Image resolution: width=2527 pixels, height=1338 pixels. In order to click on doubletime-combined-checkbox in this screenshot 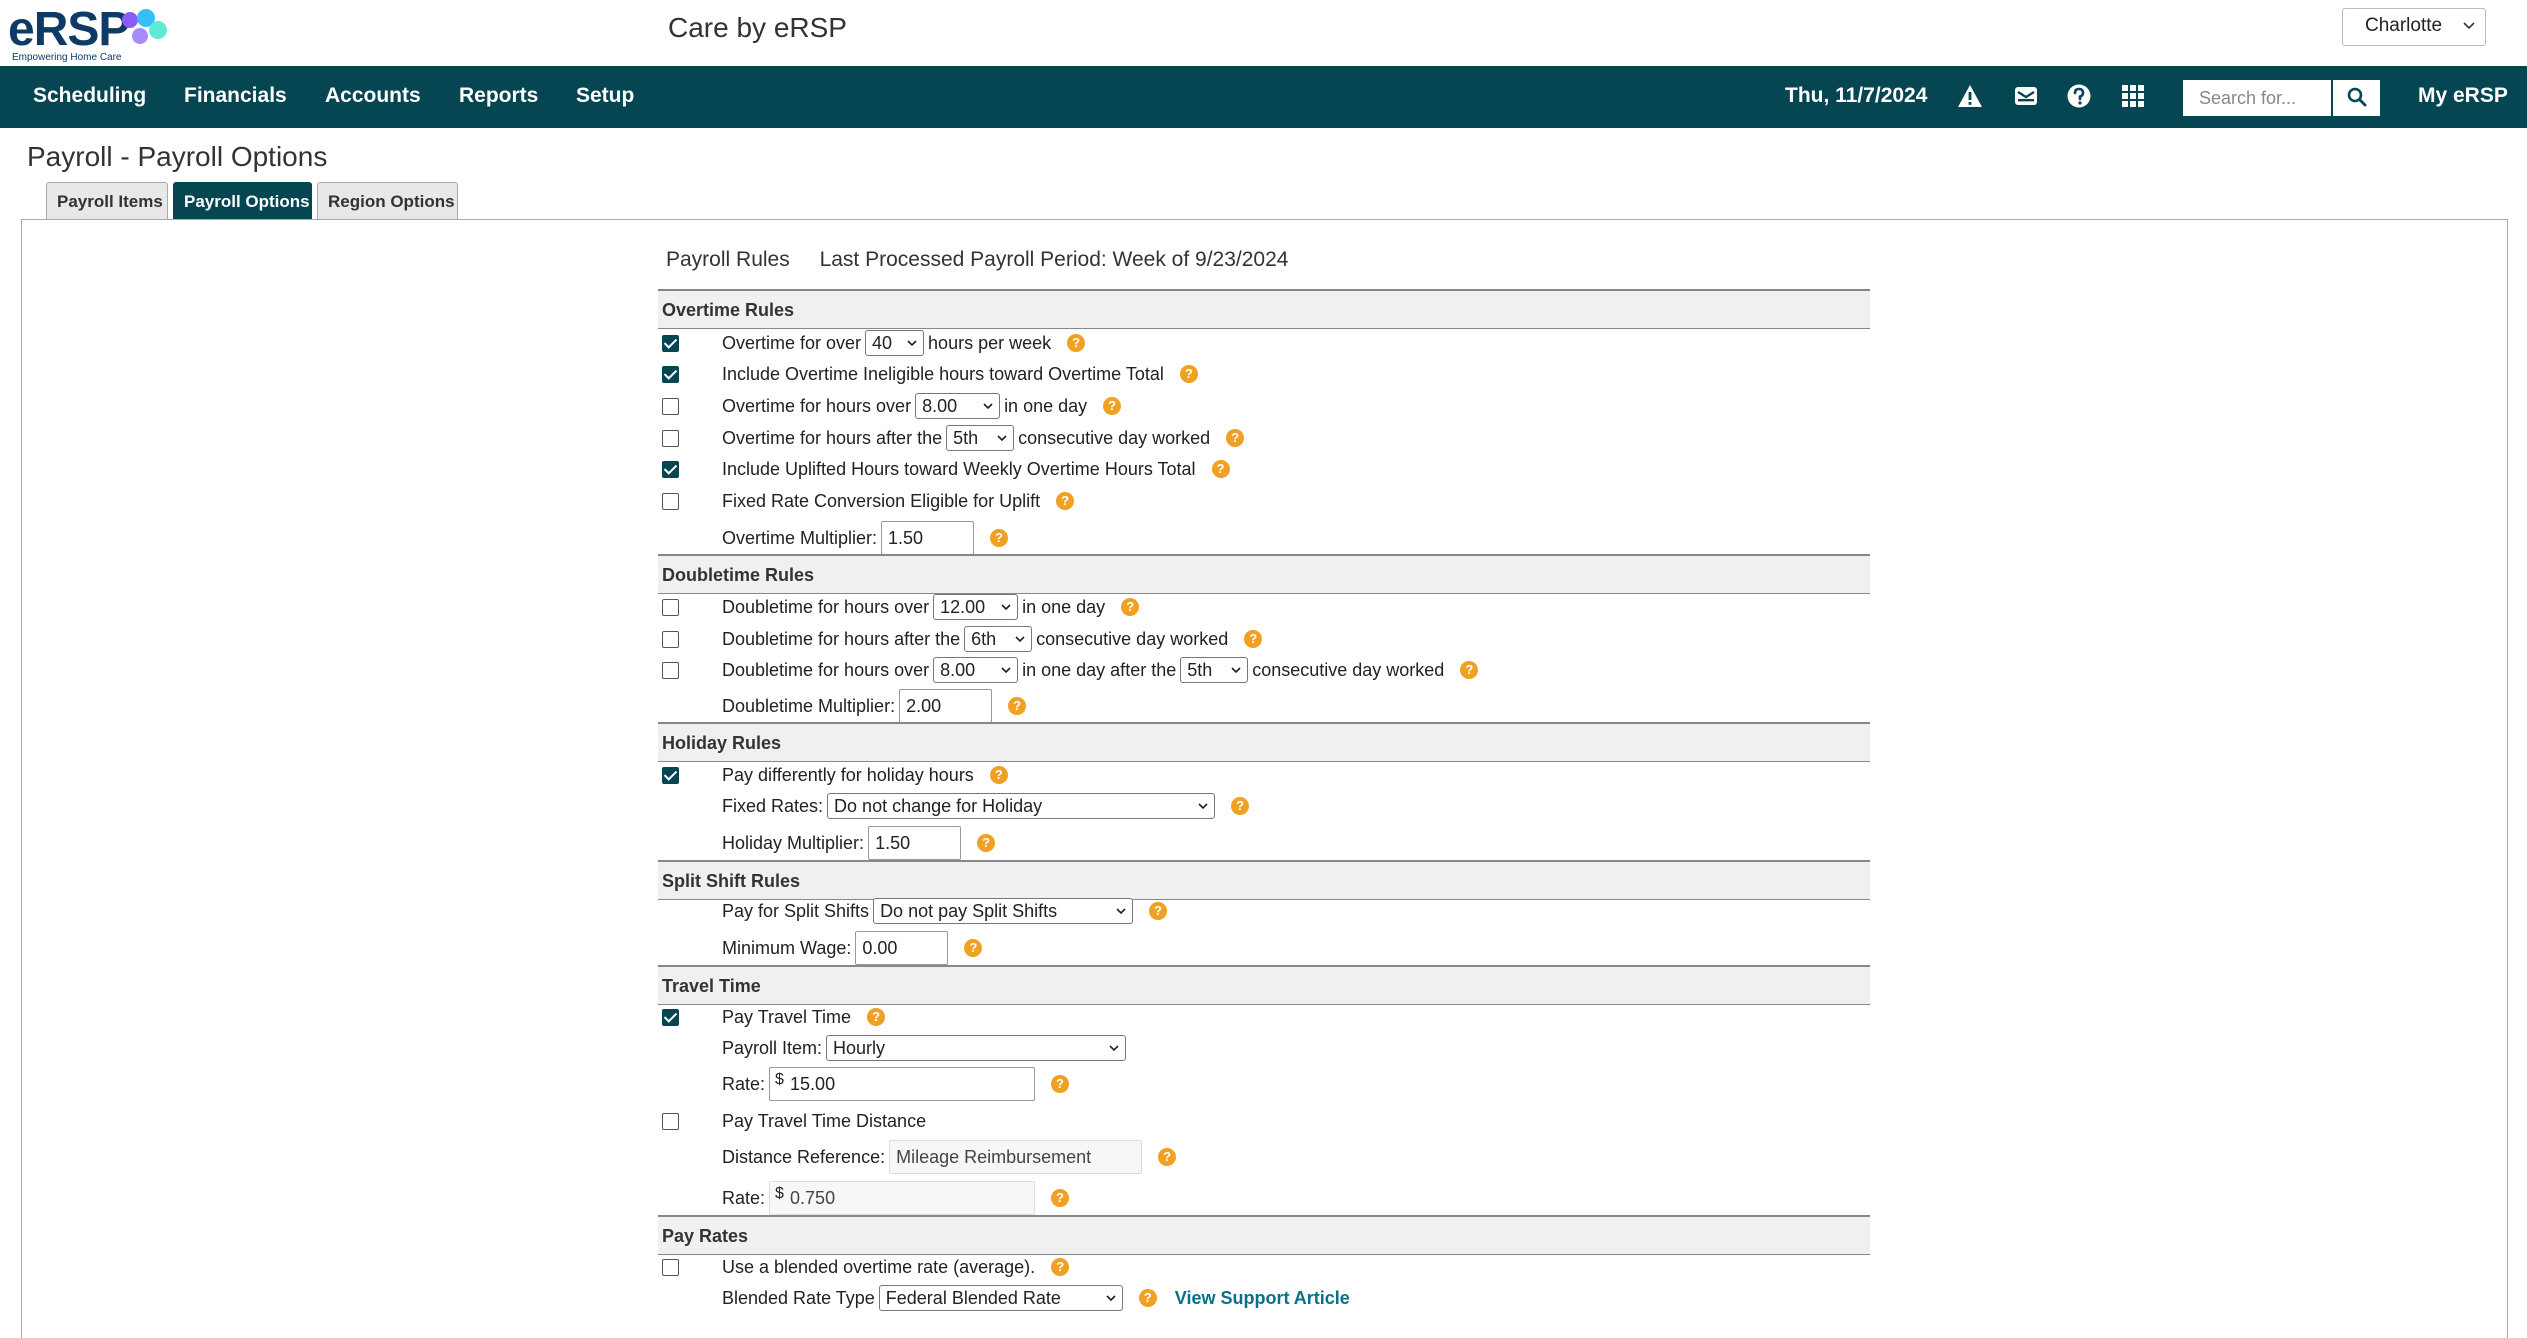, I will do `click(670, 670)`.